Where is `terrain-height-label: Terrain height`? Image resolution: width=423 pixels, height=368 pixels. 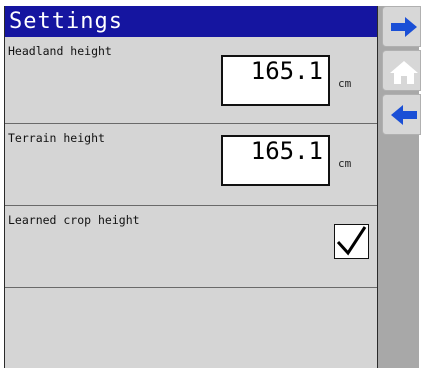 terrain-height-label: Terrain height is located at coordinates (56, 138).